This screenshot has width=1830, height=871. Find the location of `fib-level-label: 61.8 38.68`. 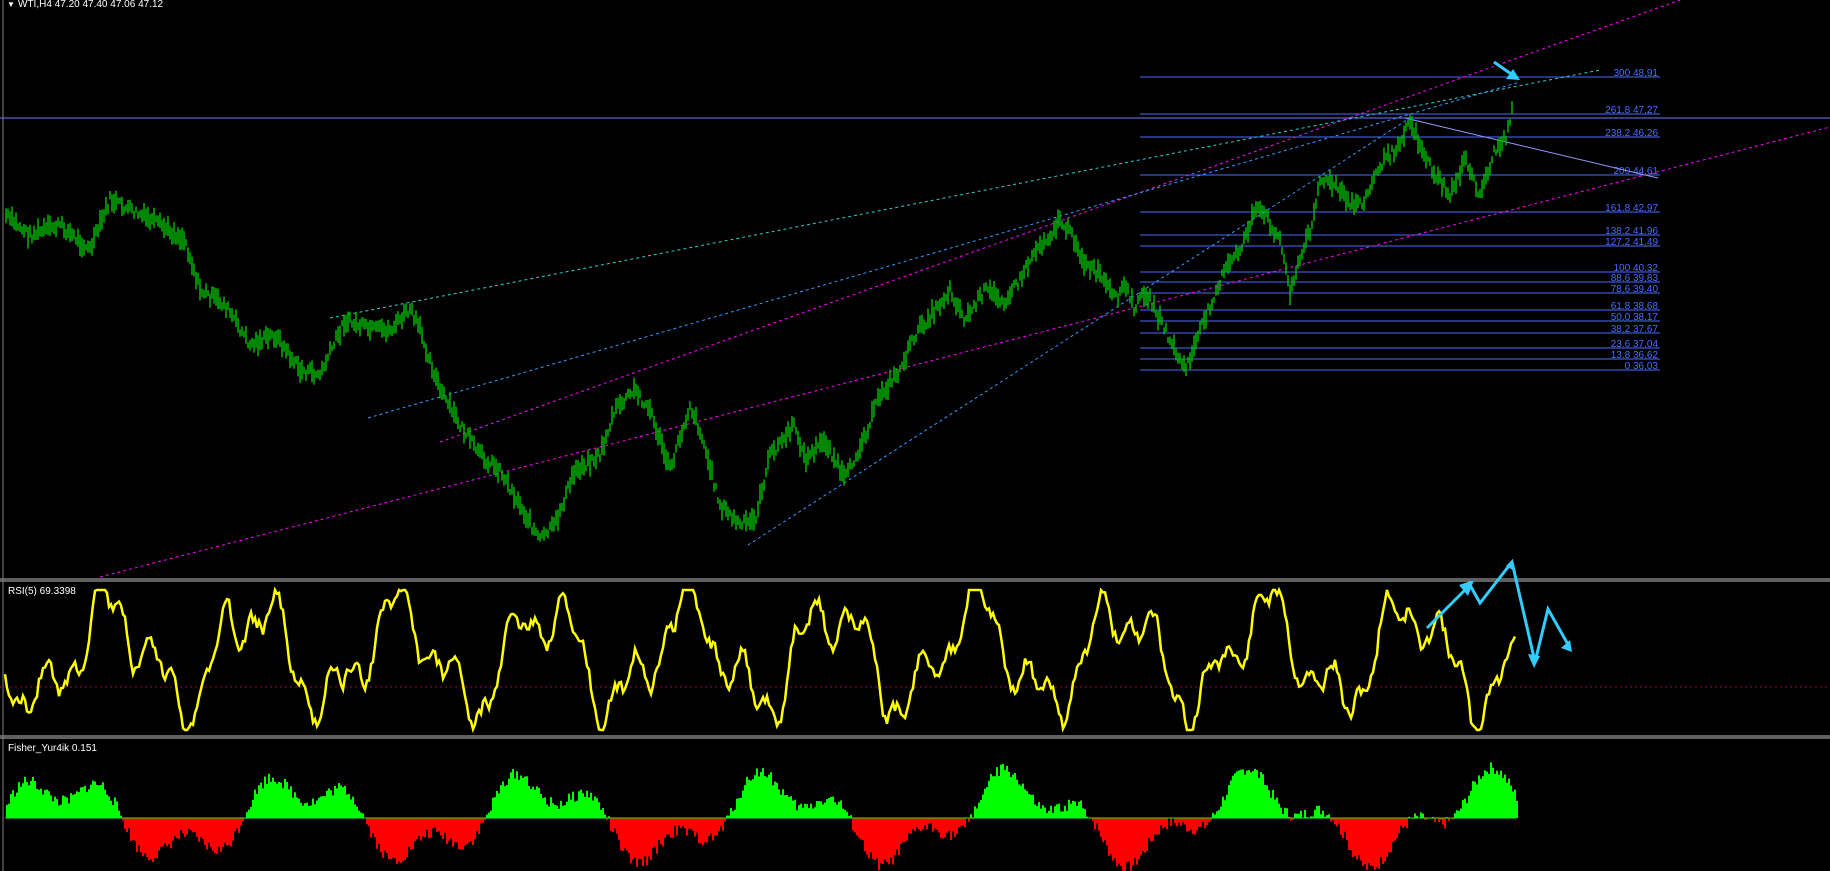

fib-level-label: 61.8 38.68 is located at coordinates (1635, 306).